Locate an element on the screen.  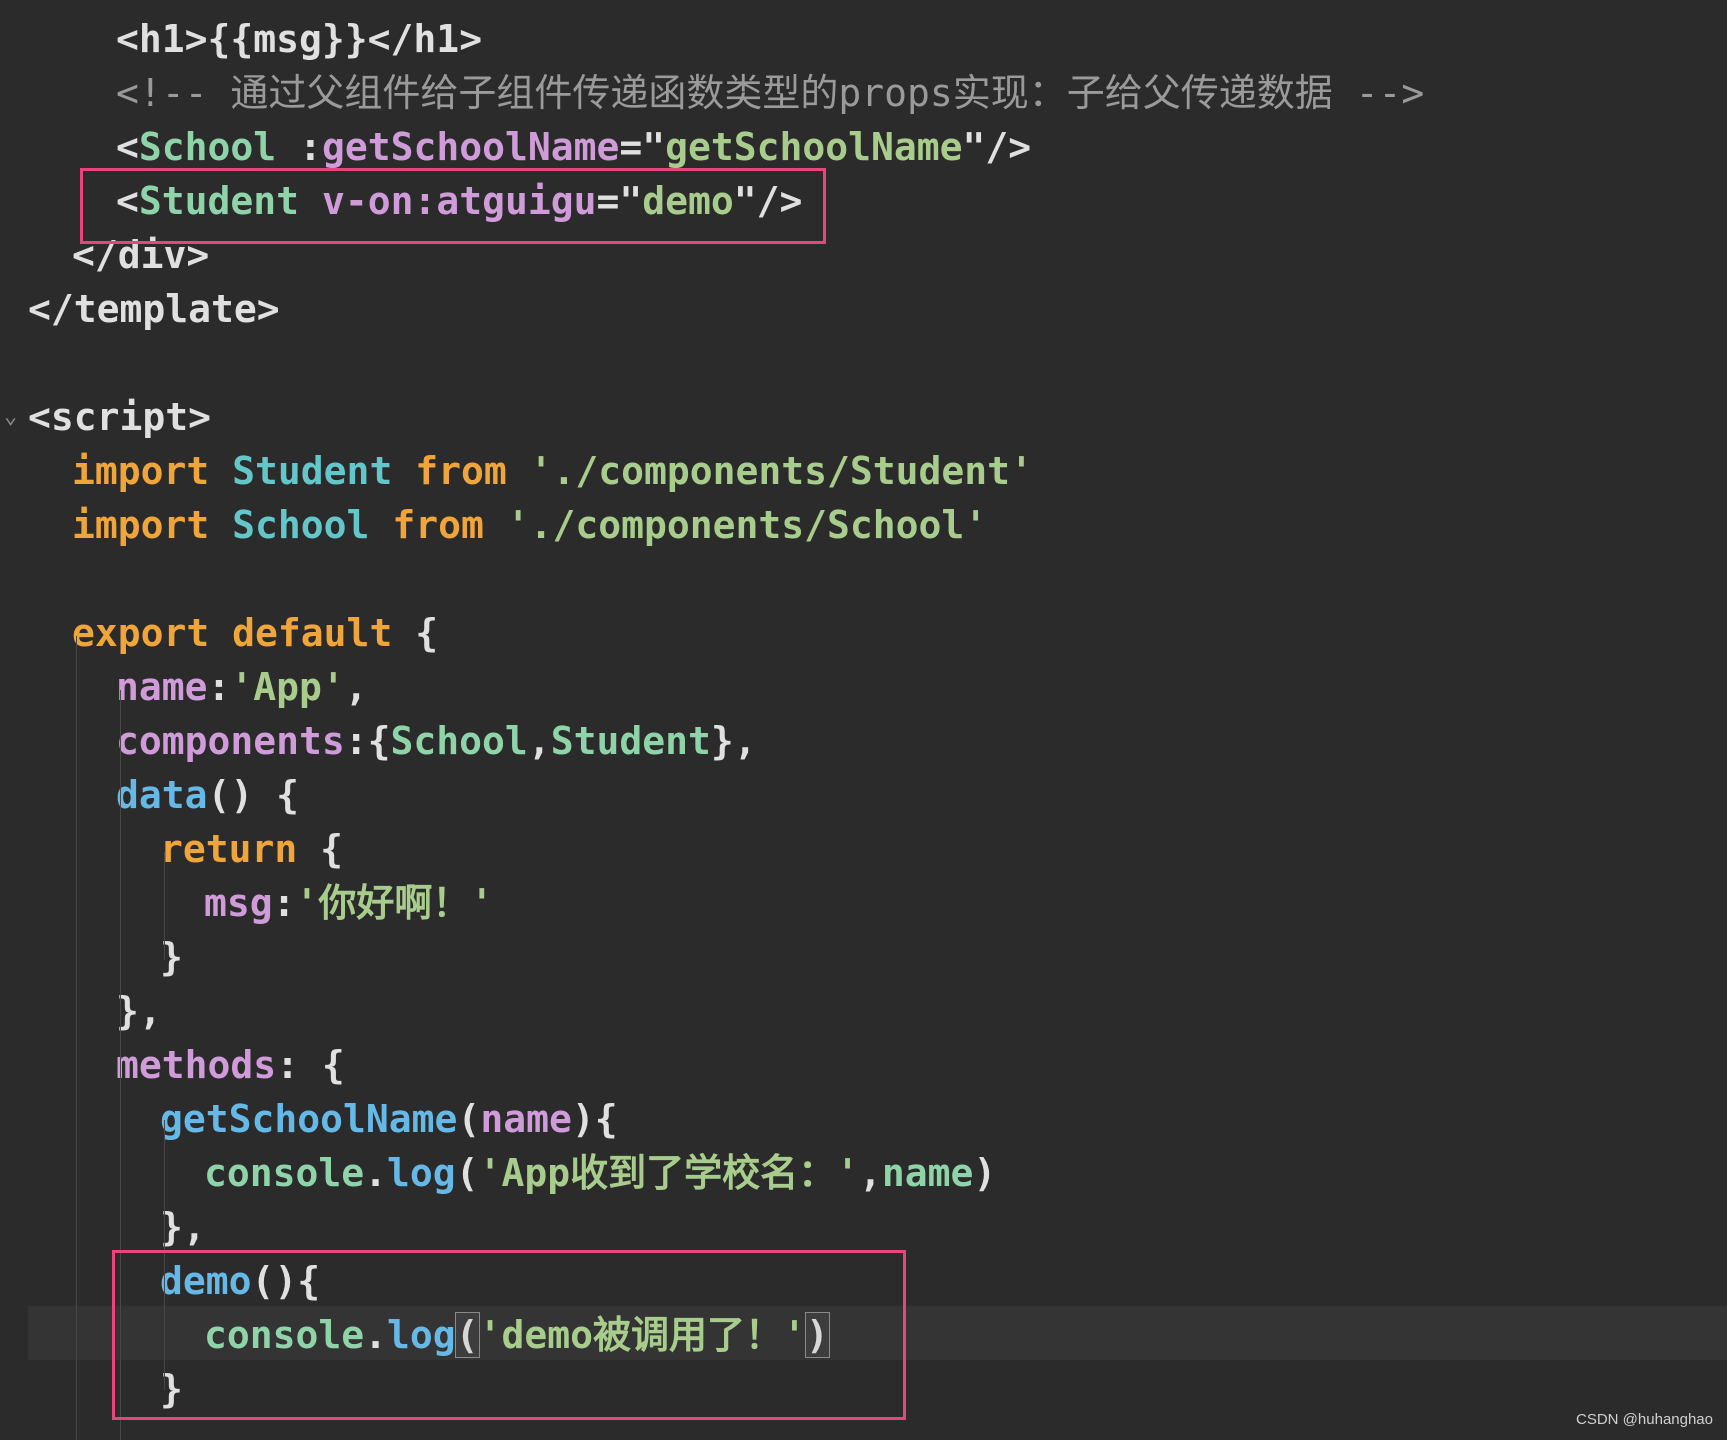
code-token: <!-- 通过父组件给子组件传递函数类型的props实现：子给父传递数据 --> is located at coordinates (770, 93).